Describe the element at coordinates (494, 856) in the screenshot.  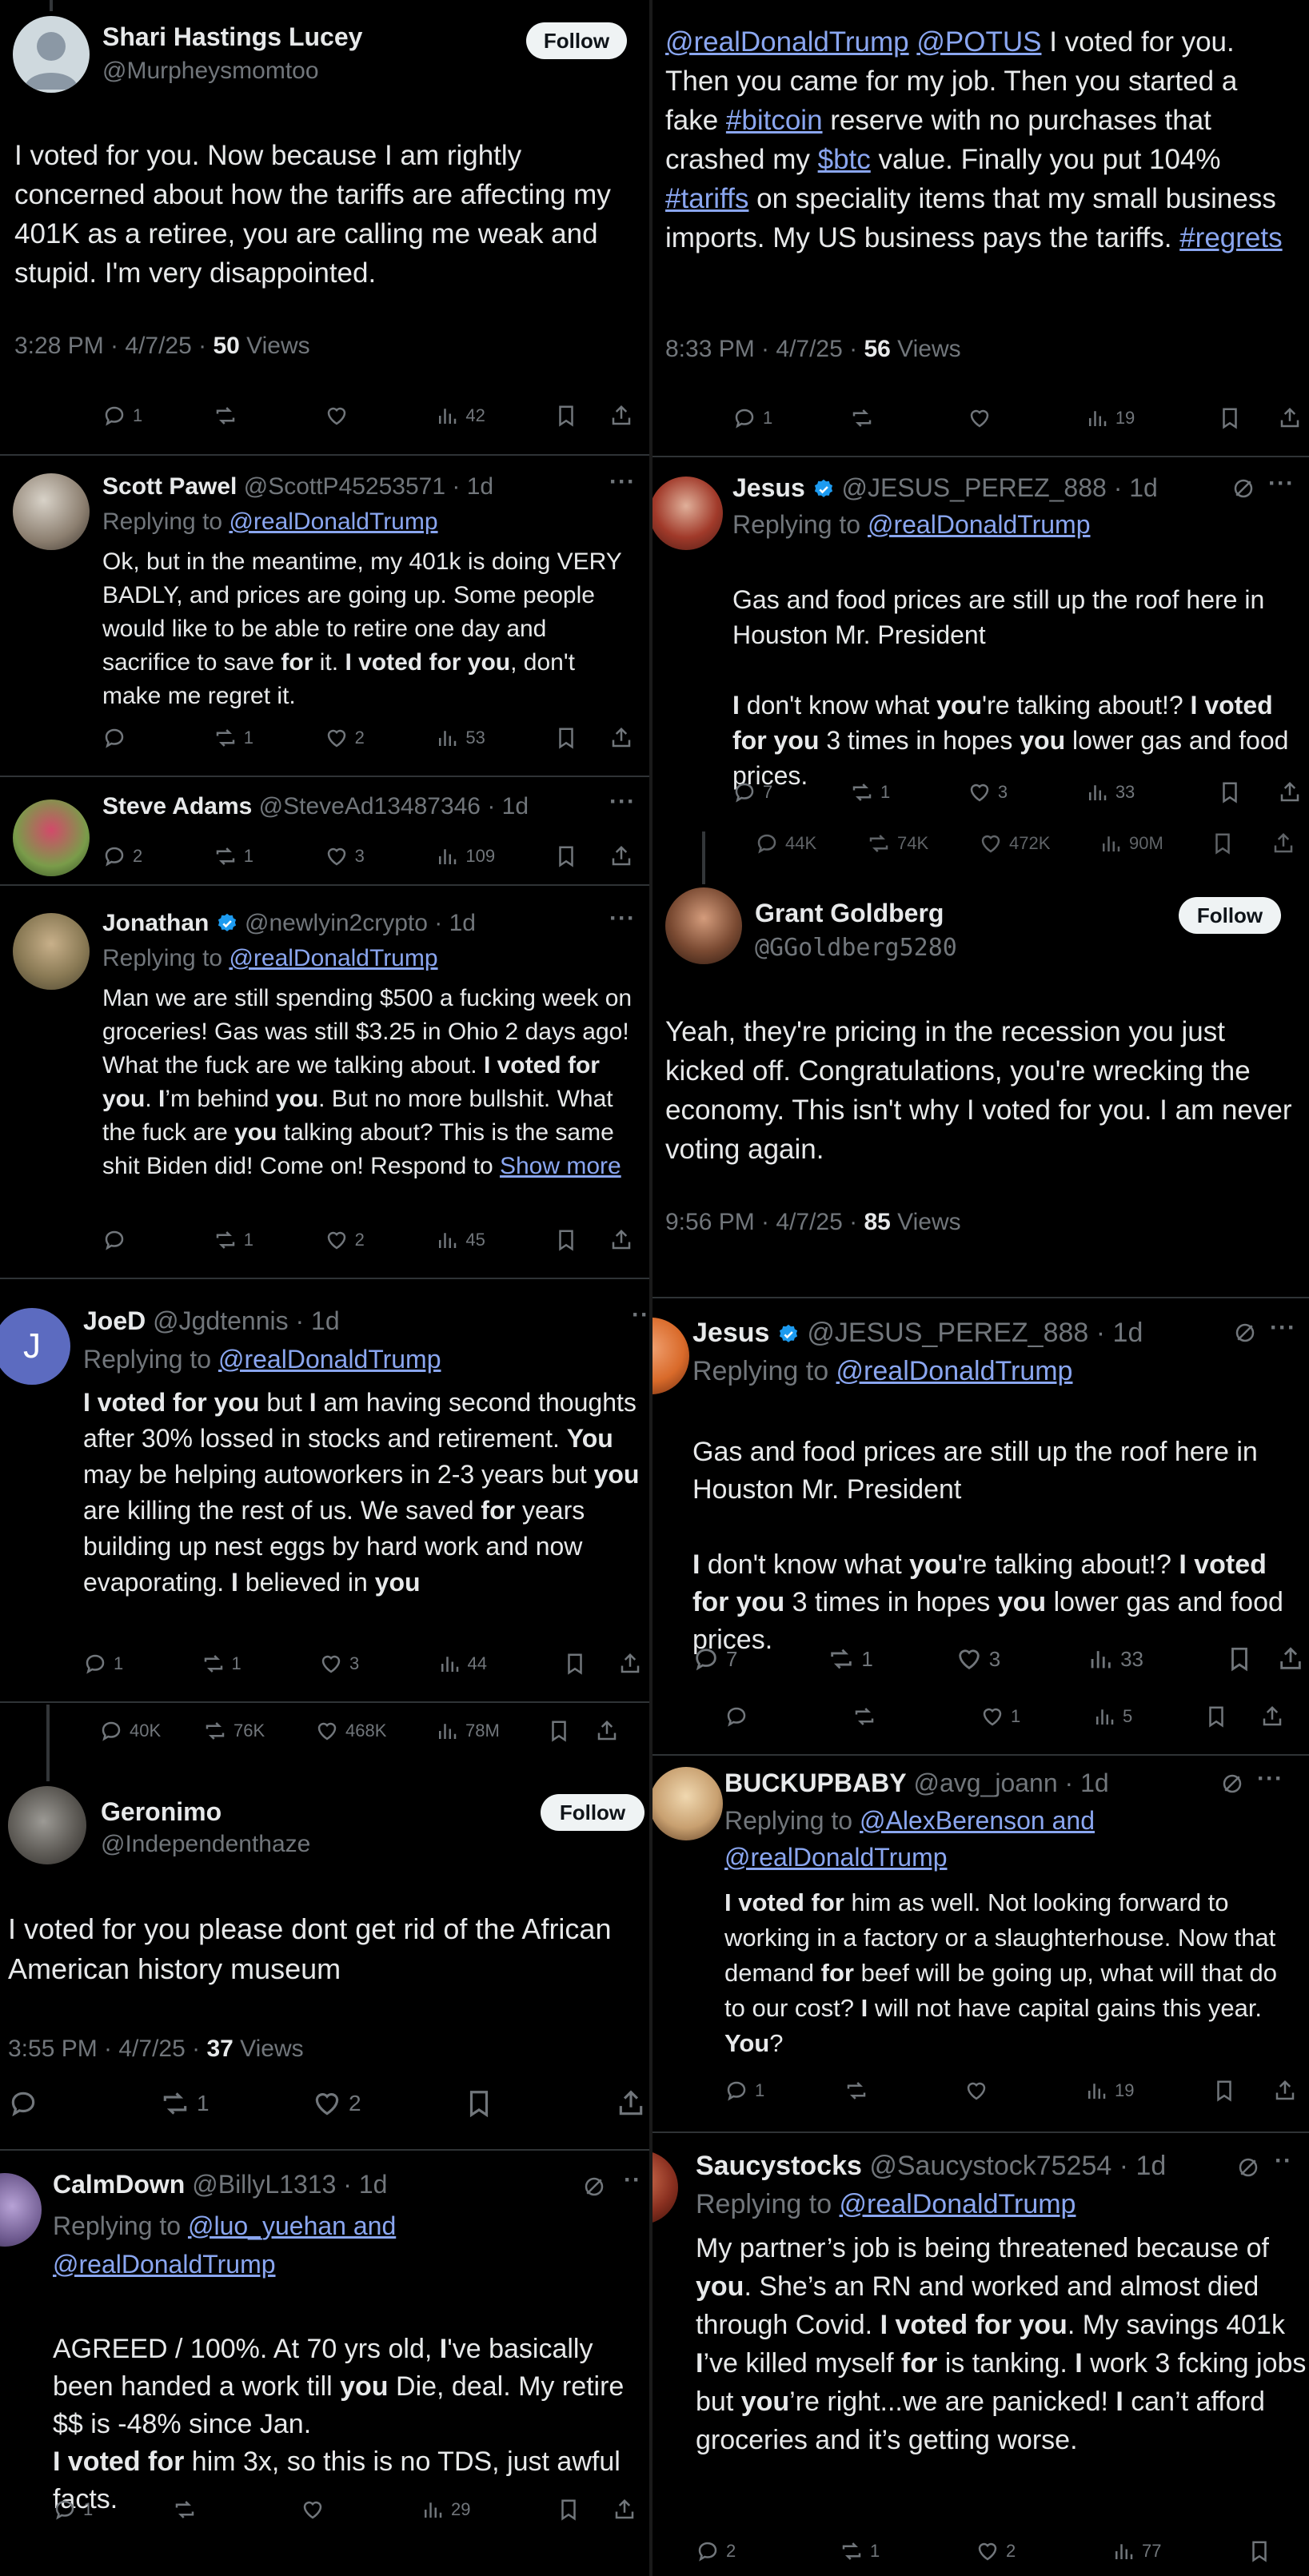
I see `views-button: 109` at that location.